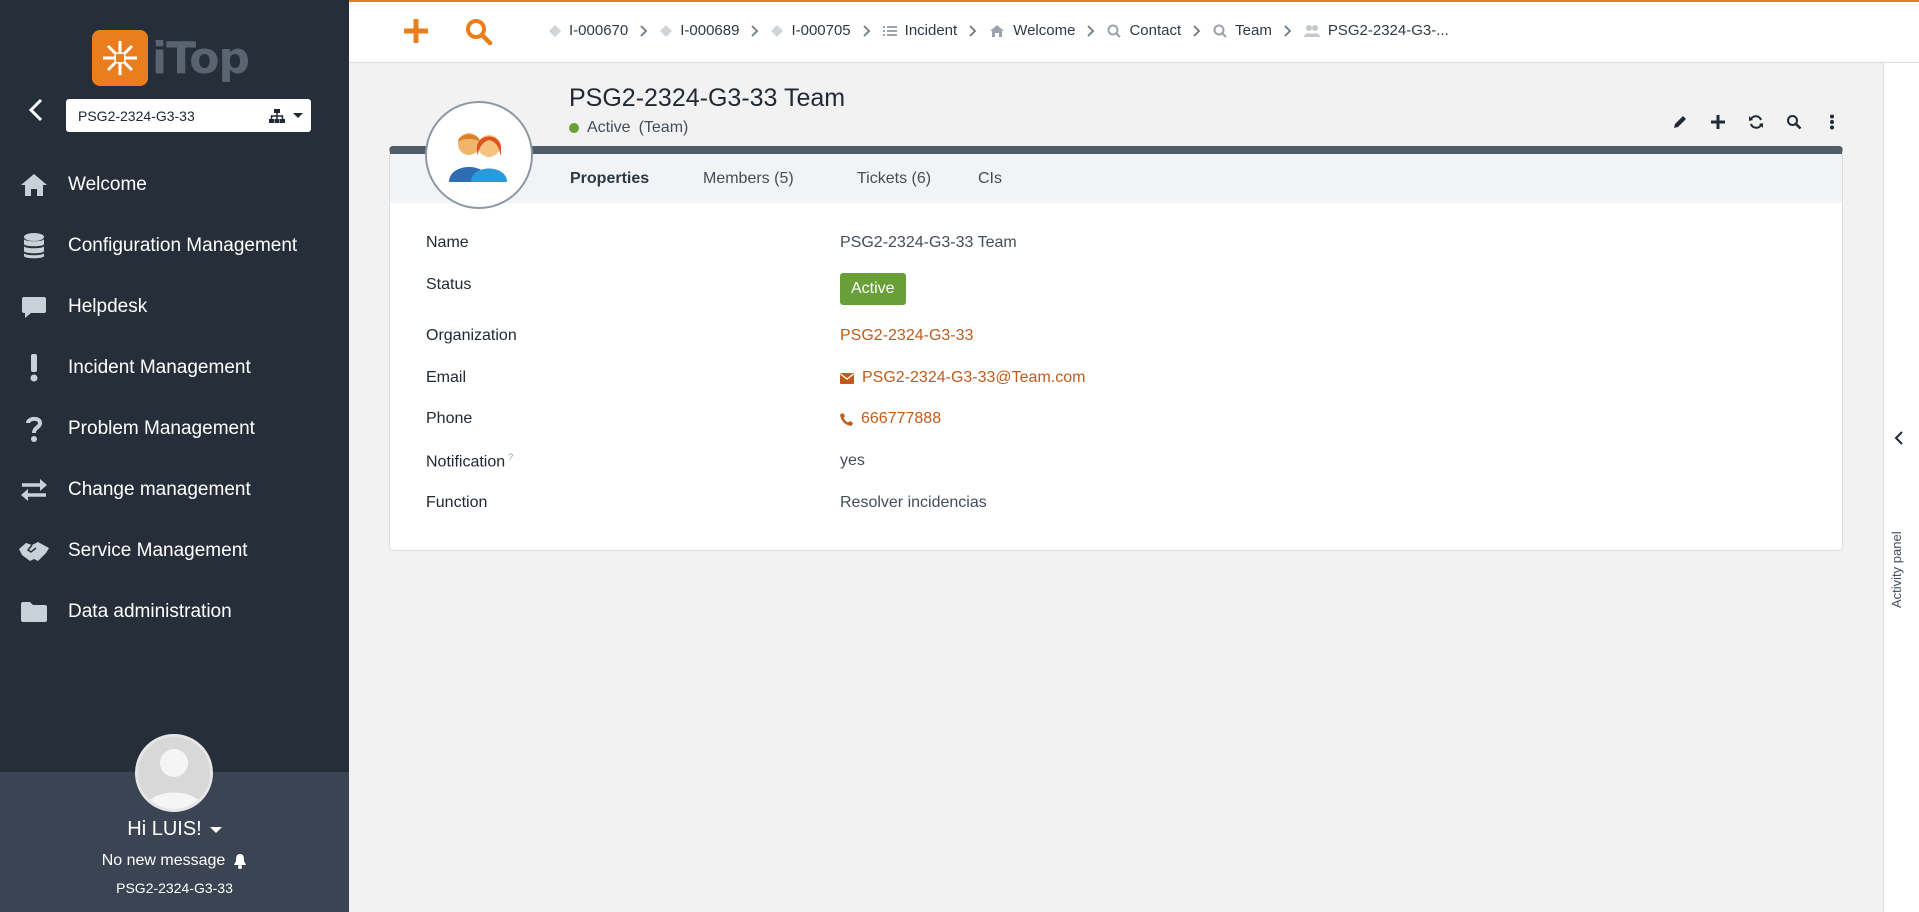 This screenshot has height=912, width=1919. Describe the element at coordinates (913, 502) in the screenshot. I see `field-value-function: Resolver incidencias` at that location.